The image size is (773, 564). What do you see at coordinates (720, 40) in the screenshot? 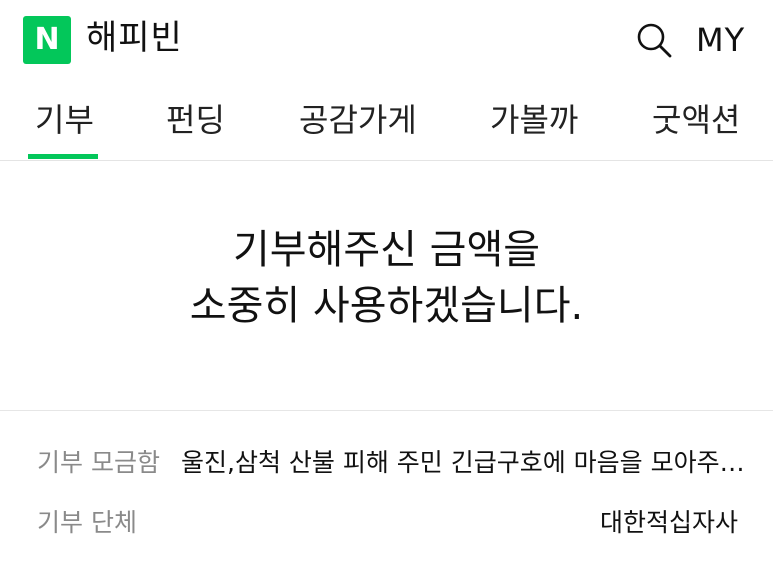
I see `my-button: MY` at bounding box center [720, 40].